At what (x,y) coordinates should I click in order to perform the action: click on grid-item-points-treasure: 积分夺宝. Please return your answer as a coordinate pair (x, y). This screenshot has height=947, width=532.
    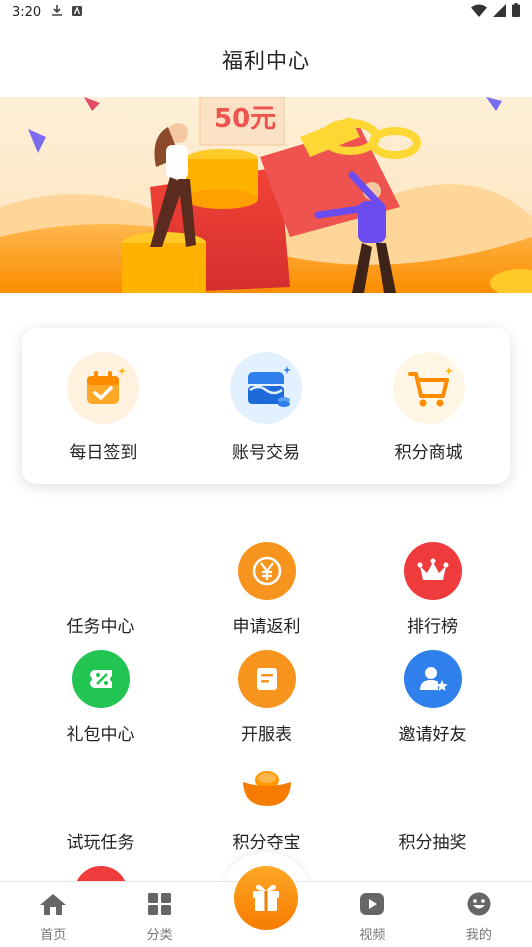
    Looking at the image, I should click on (266, 805).